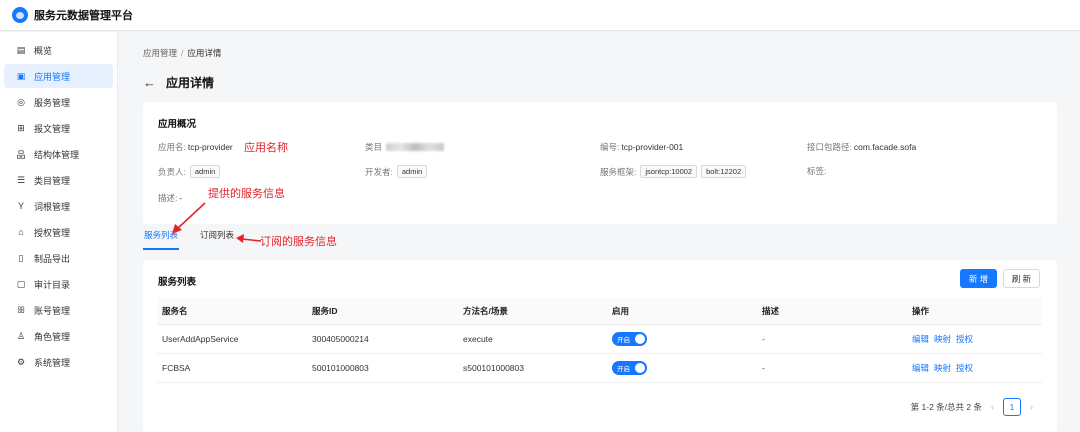 The image size is (1080, 432). I want to click on sidebar-item: ⊞ 报文管理, so click(58, 128).